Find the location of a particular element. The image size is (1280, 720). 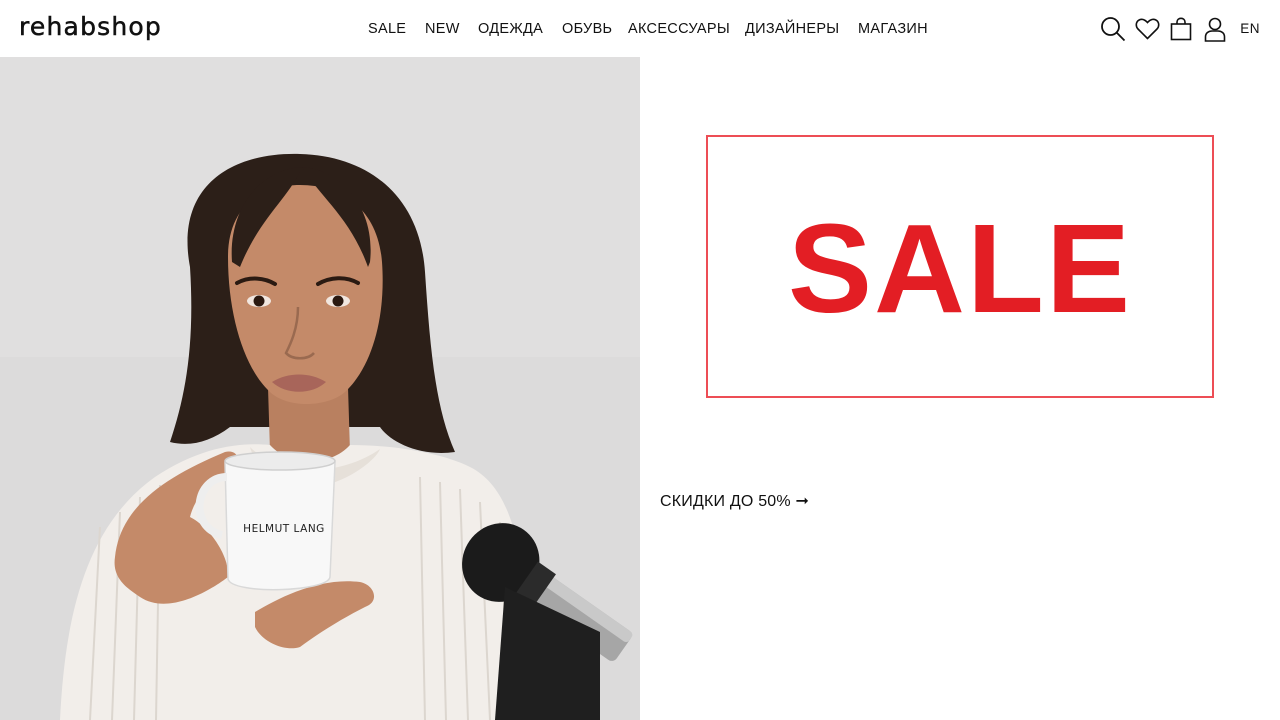

heart-icon is located at coordinates (1147, 29).